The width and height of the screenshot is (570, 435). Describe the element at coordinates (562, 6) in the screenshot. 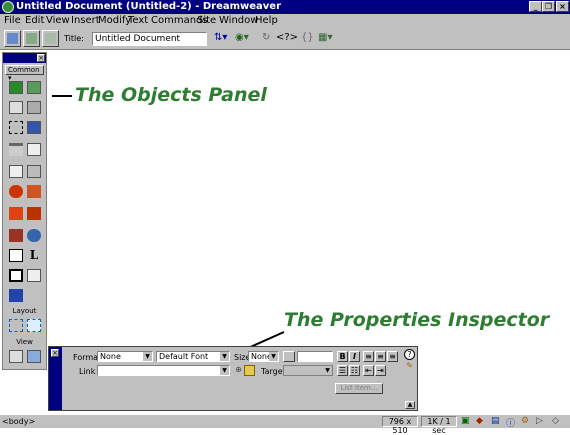

I see `close-icon: ×` at that location.